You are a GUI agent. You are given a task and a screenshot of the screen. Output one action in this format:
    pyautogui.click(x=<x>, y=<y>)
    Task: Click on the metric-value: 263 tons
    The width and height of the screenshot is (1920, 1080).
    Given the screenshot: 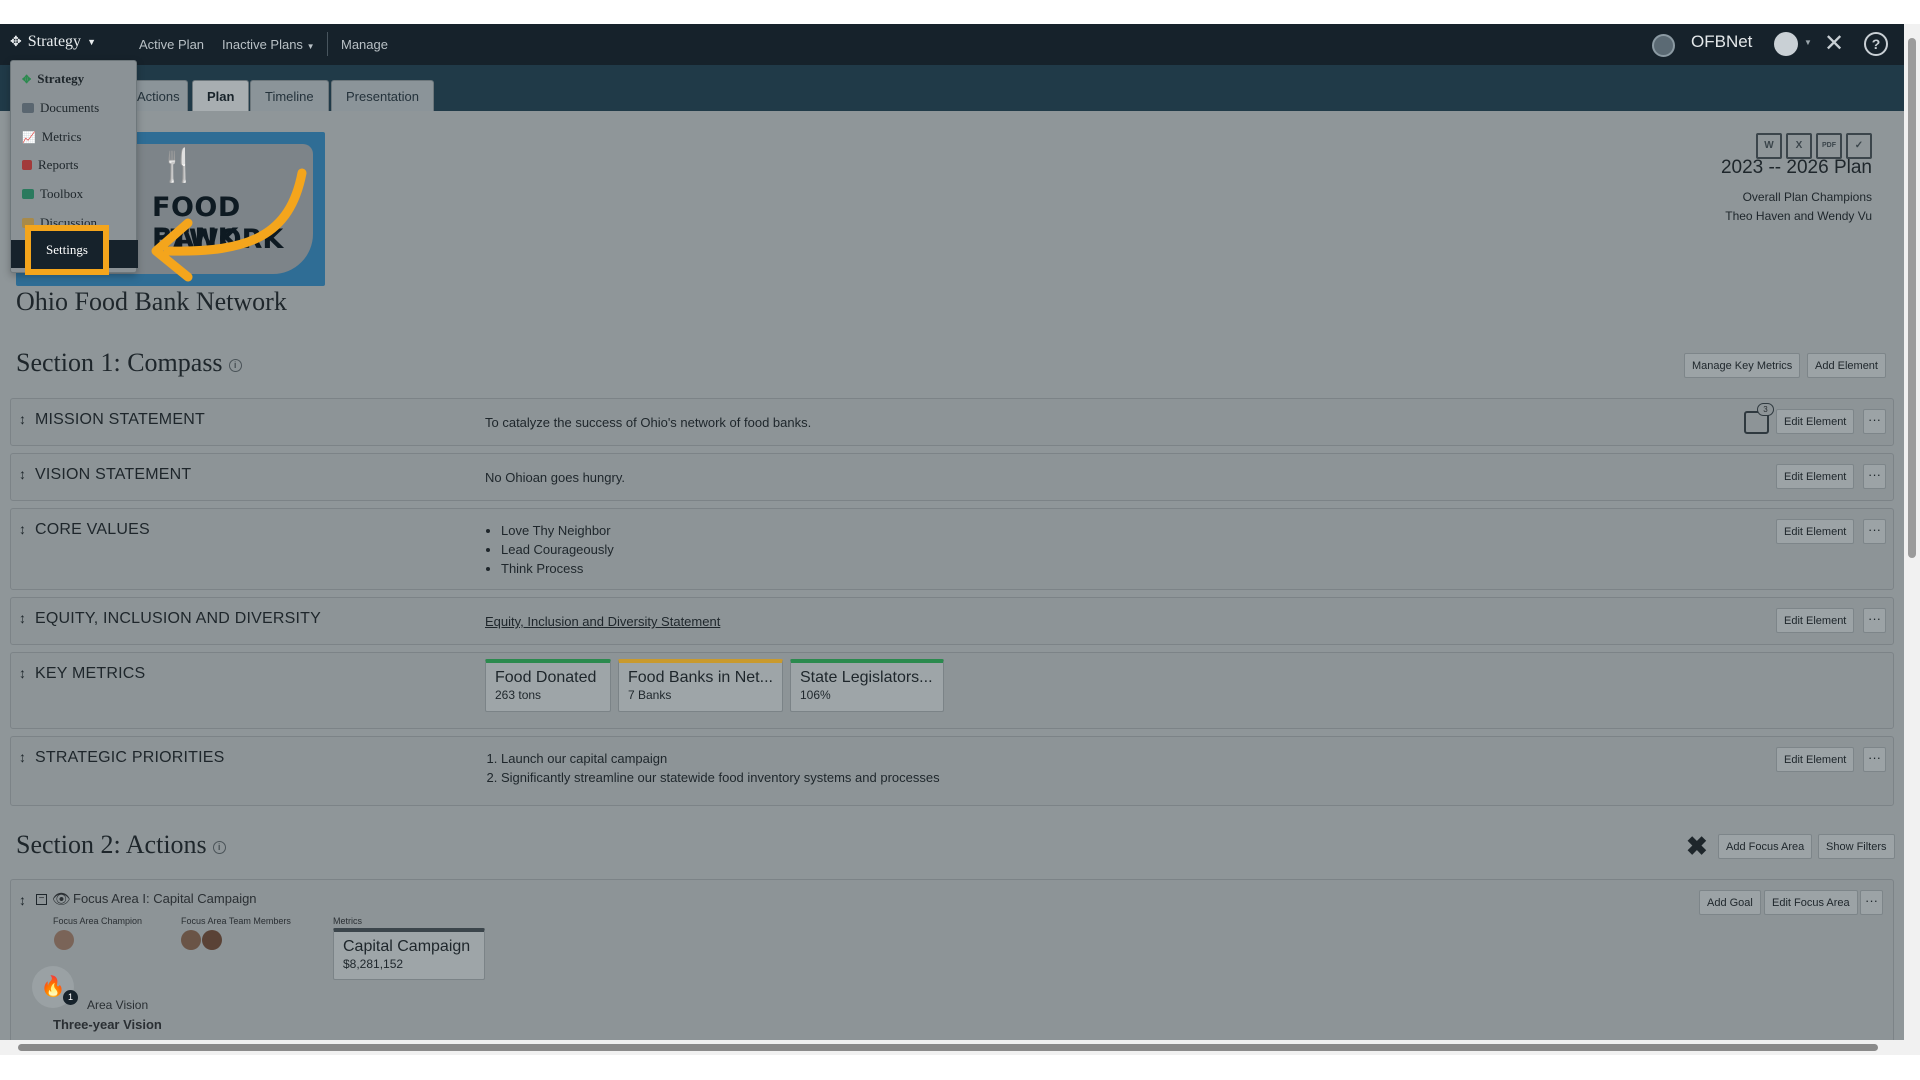 What is the action you would take?
    pyautogui.click(x=518, y=695)
    